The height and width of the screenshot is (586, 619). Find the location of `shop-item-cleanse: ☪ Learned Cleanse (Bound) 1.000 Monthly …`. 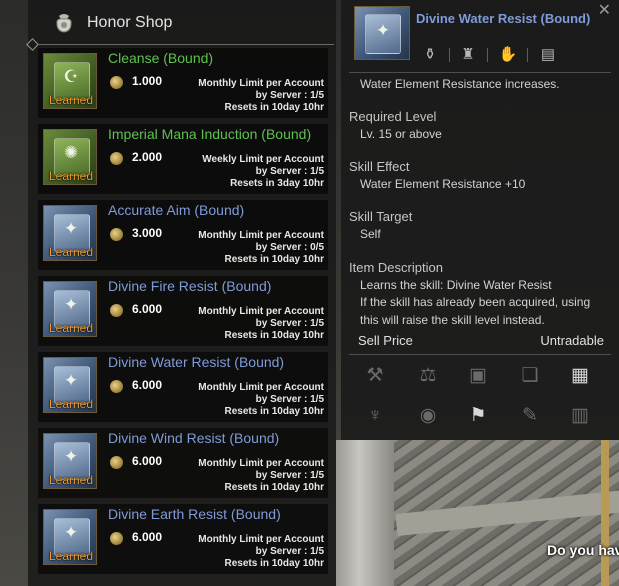

shop-item-cleanse: ☪ Learned Cleanse (Bound) 1.000 Monthly … is located at coordinates (183, 83).